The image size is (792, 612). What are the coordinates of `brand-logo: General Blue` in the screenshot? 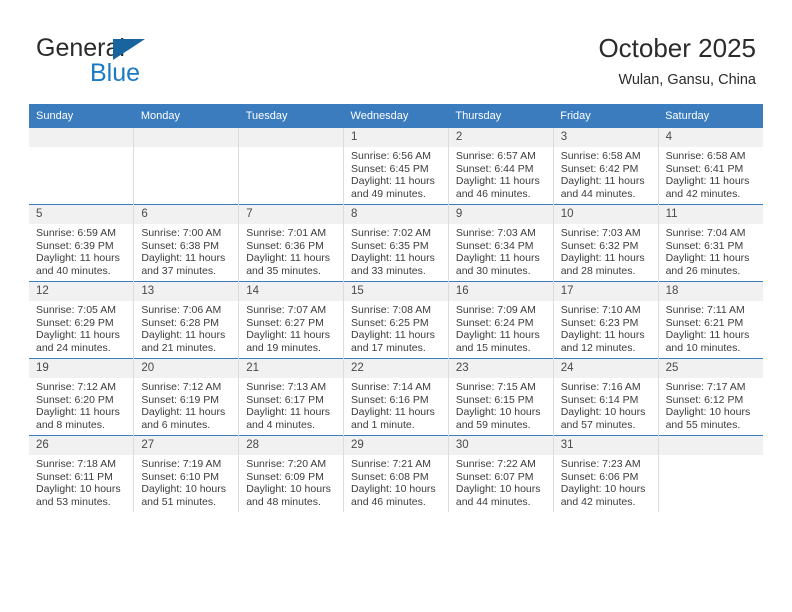 It's located at (146, 62).